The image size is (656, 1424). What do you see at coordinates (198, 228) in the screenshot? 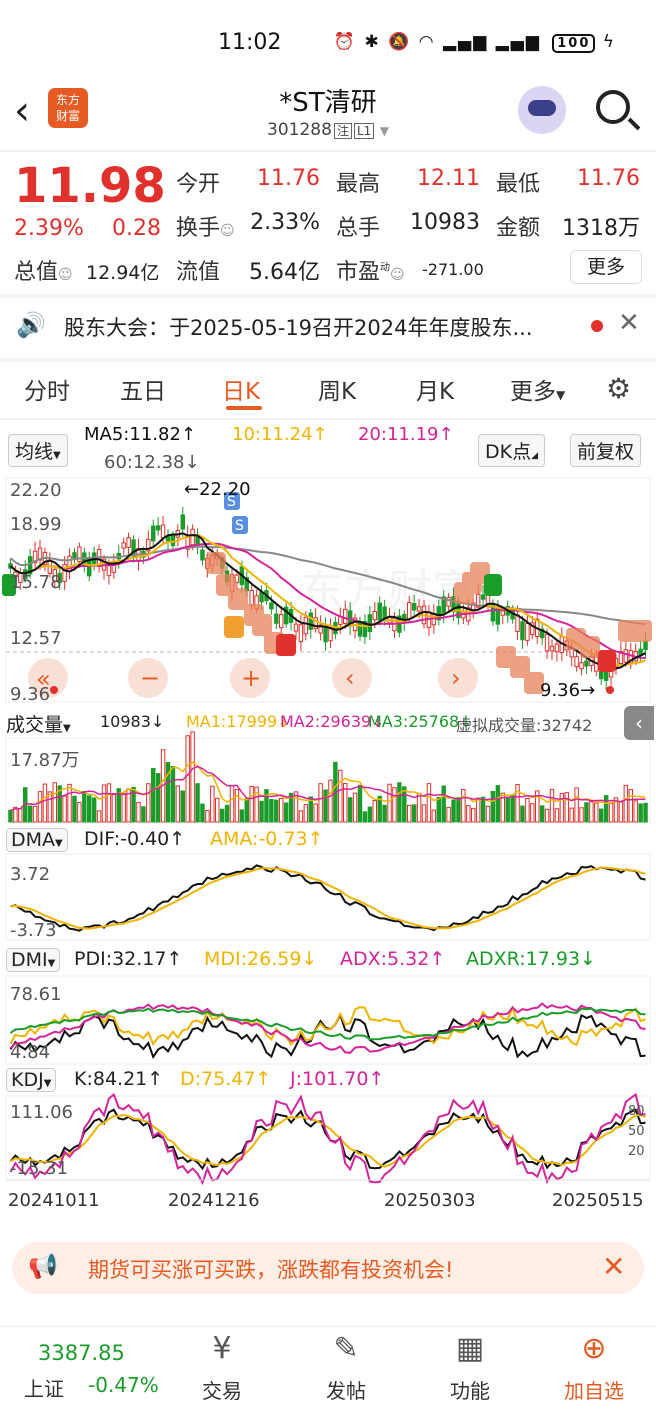
I see `turnover-label-text: 换手` at bounding box center [198, 228].